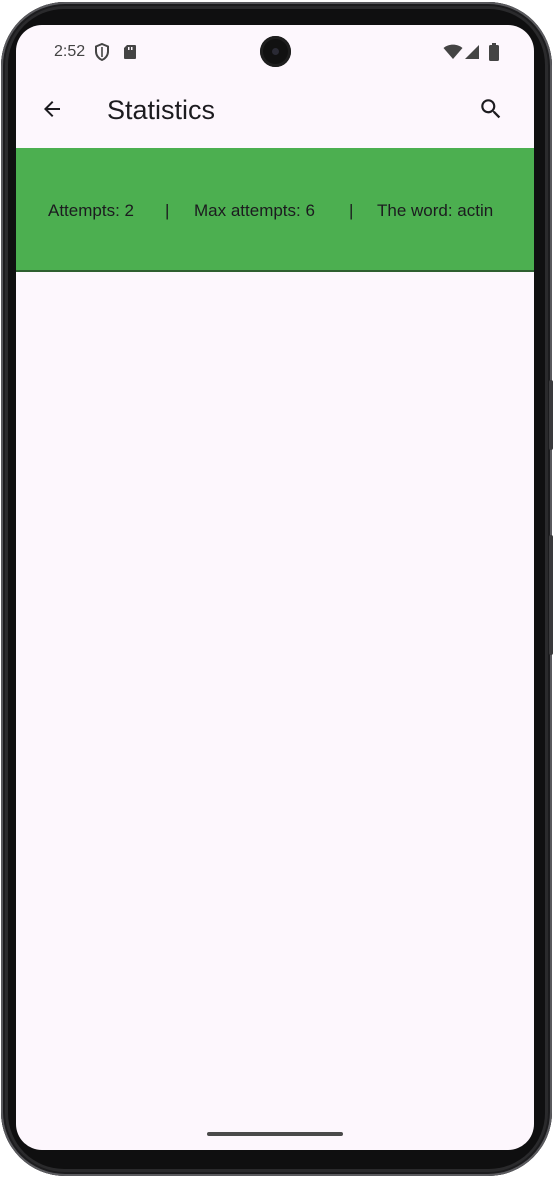 Image resolution: width=553 pixels, height=1178 pixels. I want to click on wifi-icon, so click(453, 54).